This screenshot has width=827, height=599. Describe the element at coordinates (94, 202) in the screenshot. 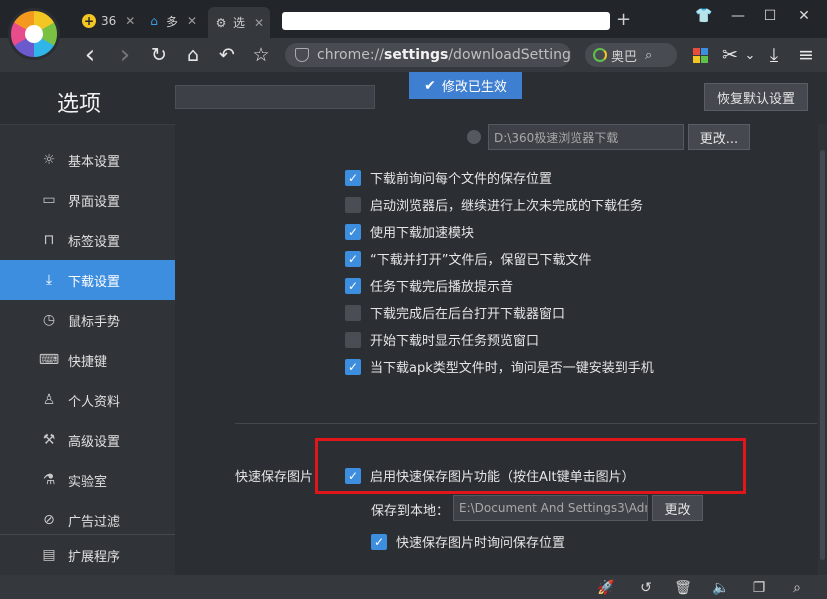

I see `sidebar-item-label: 界面设置` at that location.